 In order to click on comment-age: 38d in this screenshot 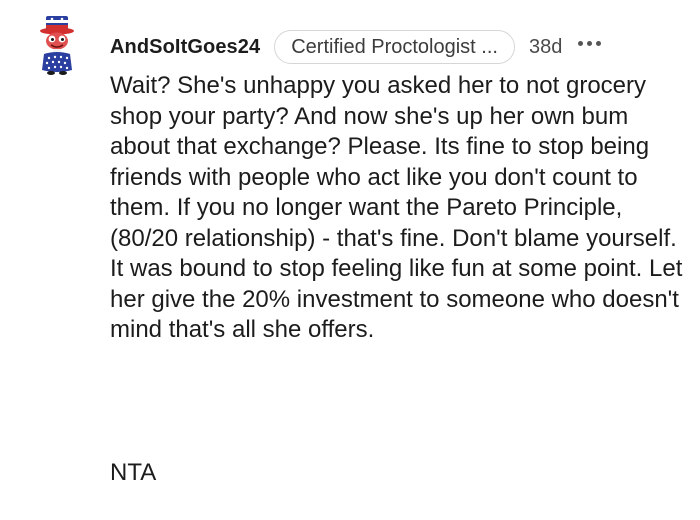, I will do `click(545, 47)`.